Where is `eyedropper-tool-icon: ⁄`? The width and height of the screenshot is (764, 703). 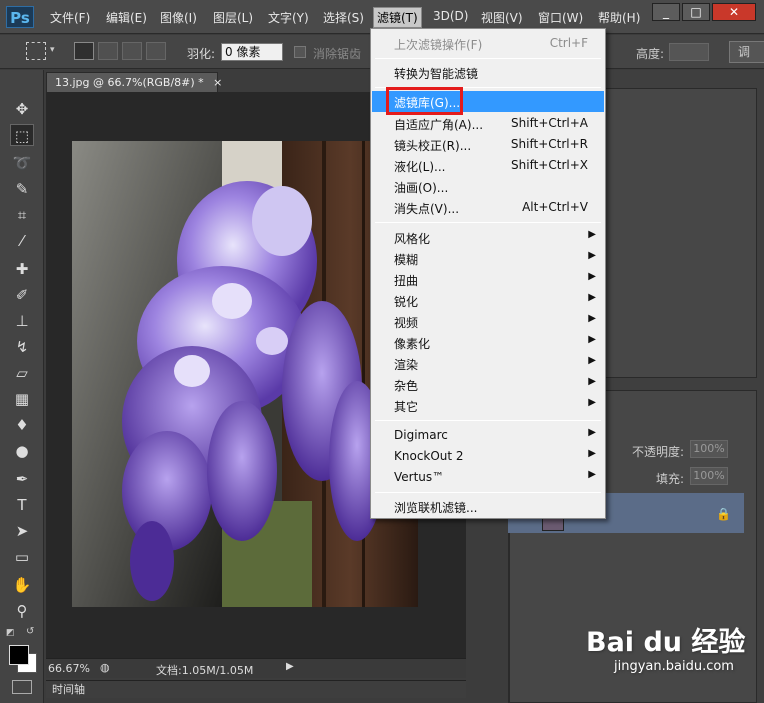
eyedropper-tool-icon: ⁄ is located at coordinates (22, 241).